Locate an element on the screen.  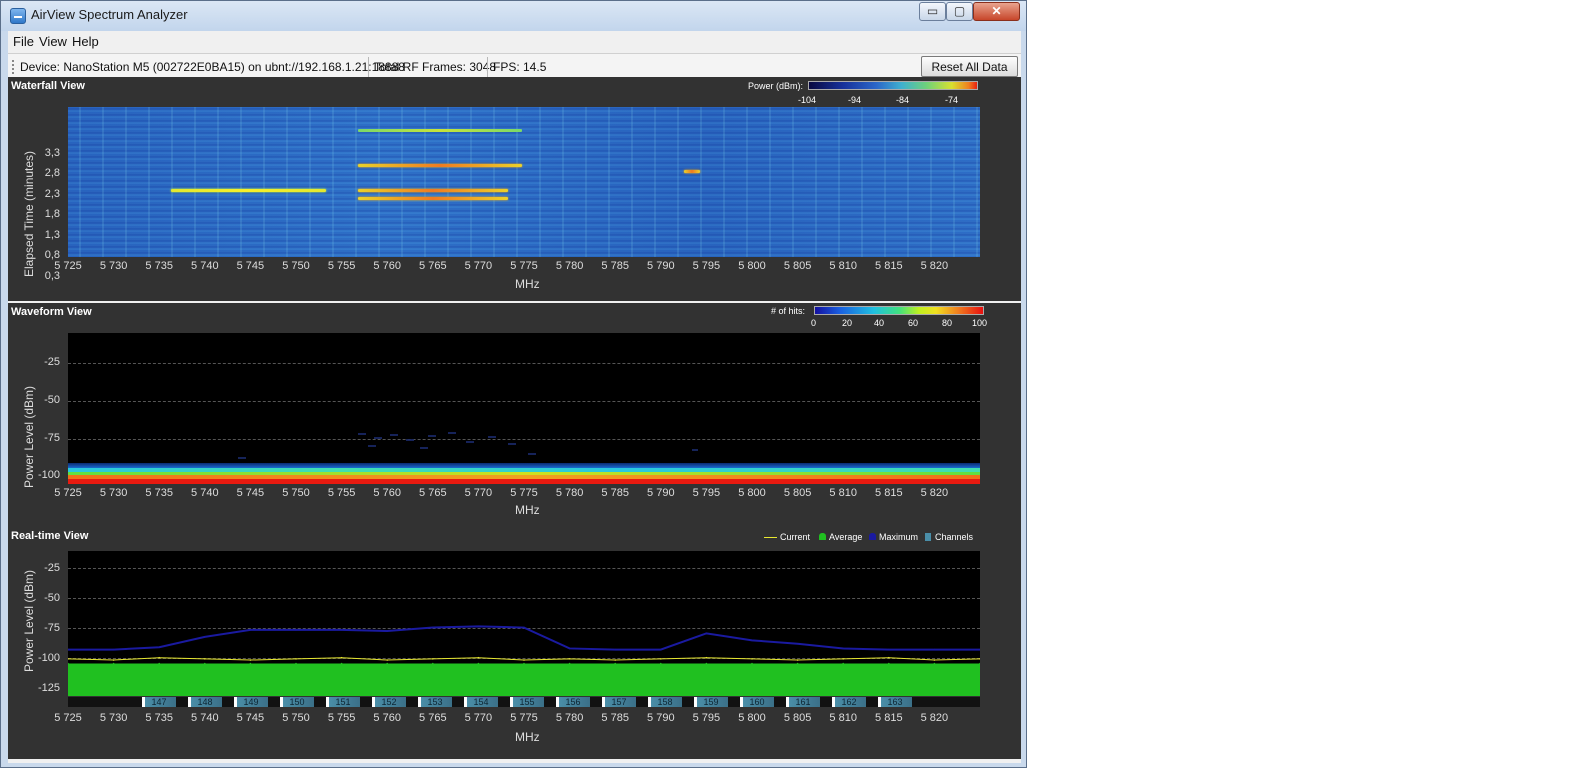
menu-bar: File View Help is located at coordinates (514, 41).